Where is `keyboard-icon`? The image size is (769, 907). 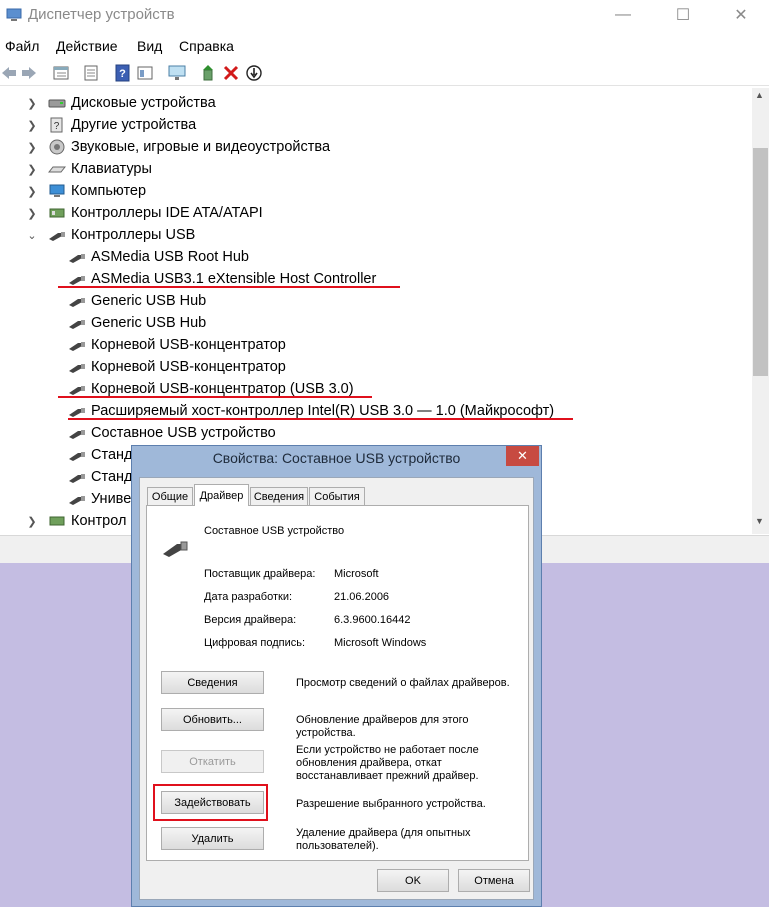
keyboard-icon is located at coordinates (57, 169).